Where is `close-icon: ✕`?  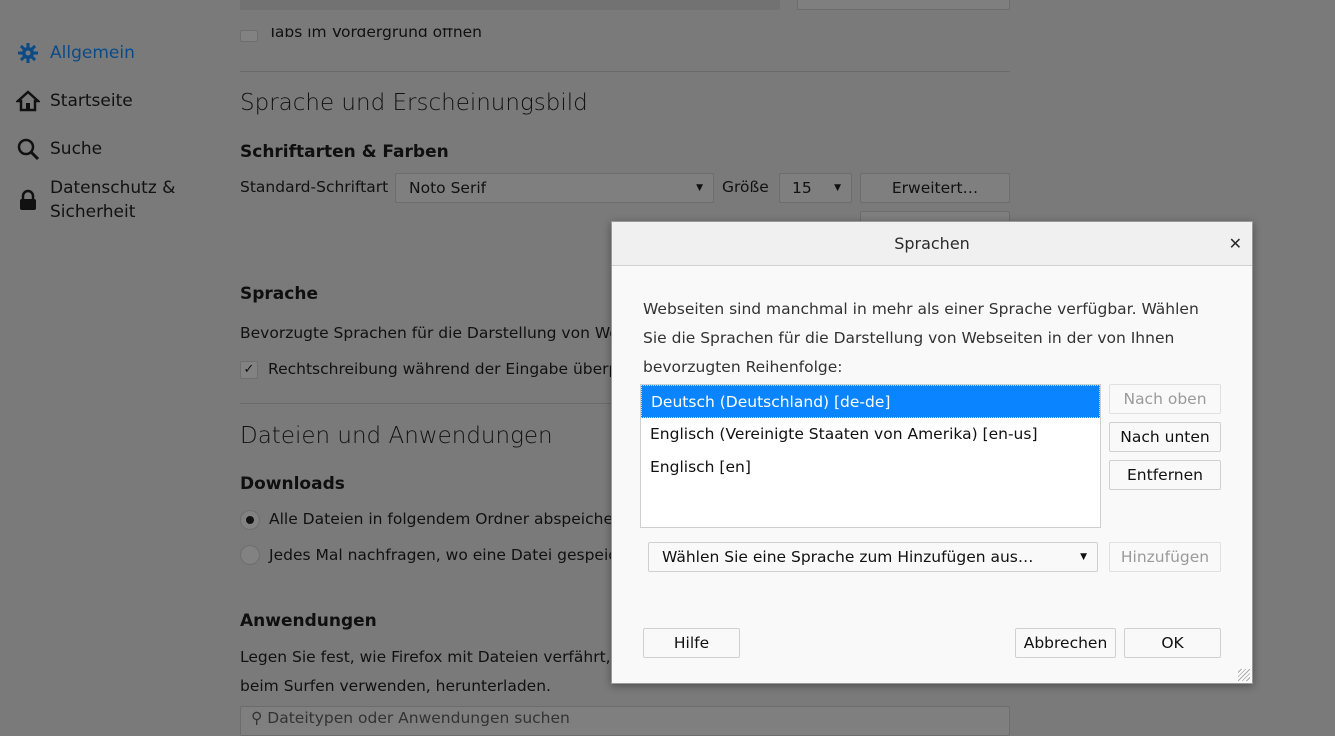
close-icon: ✕ is located at coordinates (1235, 243).